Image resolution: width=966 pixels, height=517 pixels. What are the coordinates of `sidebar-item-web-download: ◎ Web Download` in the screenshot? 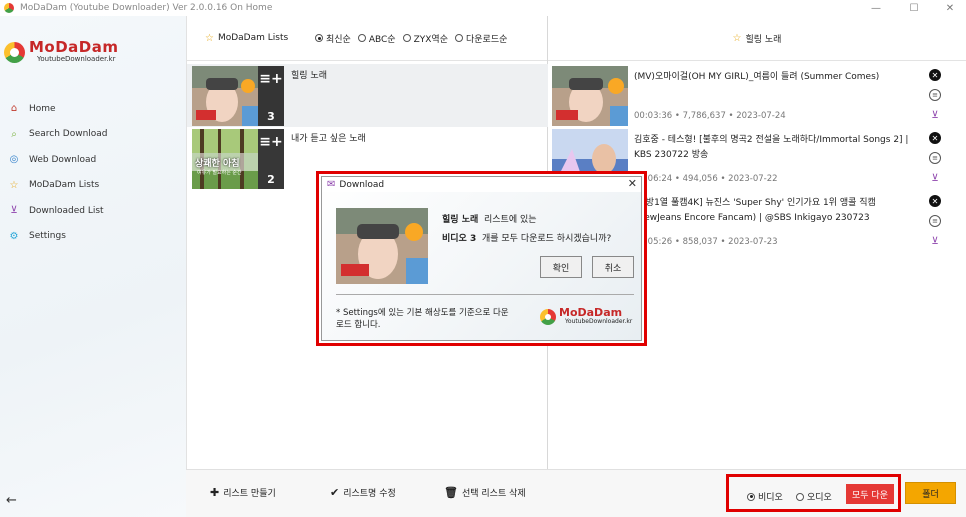 It's located at (58, 160).